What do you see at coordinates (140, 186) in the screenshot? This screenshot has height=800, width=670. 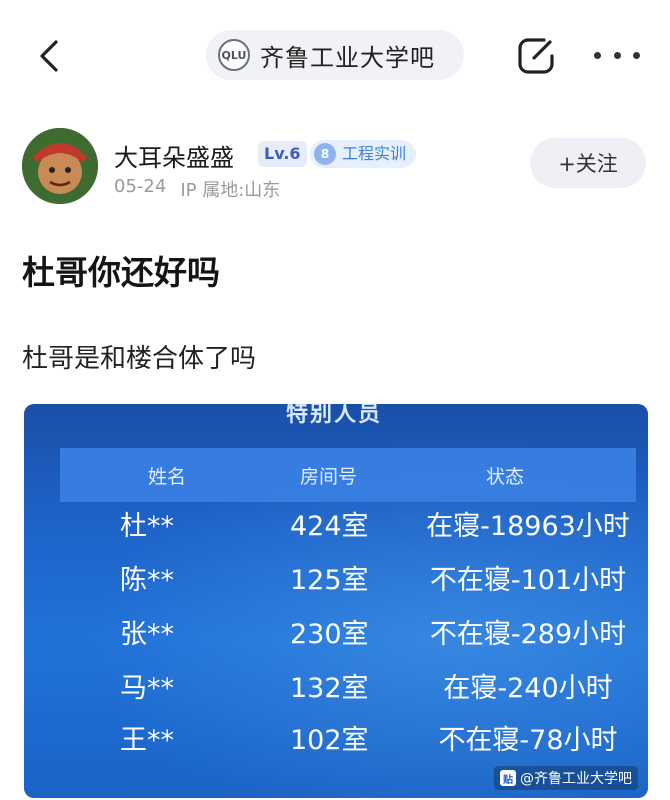 I see `post-date: 05-24` at bounding box center [140, 186].